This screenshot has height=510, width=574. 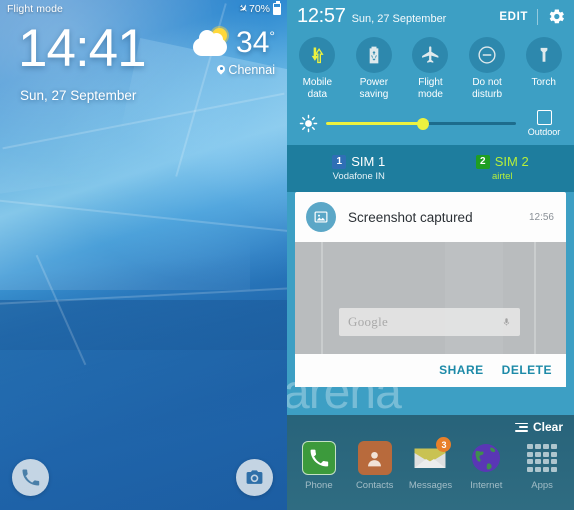 I want to click on contacts-app-icon, so click(x=374, y=458).